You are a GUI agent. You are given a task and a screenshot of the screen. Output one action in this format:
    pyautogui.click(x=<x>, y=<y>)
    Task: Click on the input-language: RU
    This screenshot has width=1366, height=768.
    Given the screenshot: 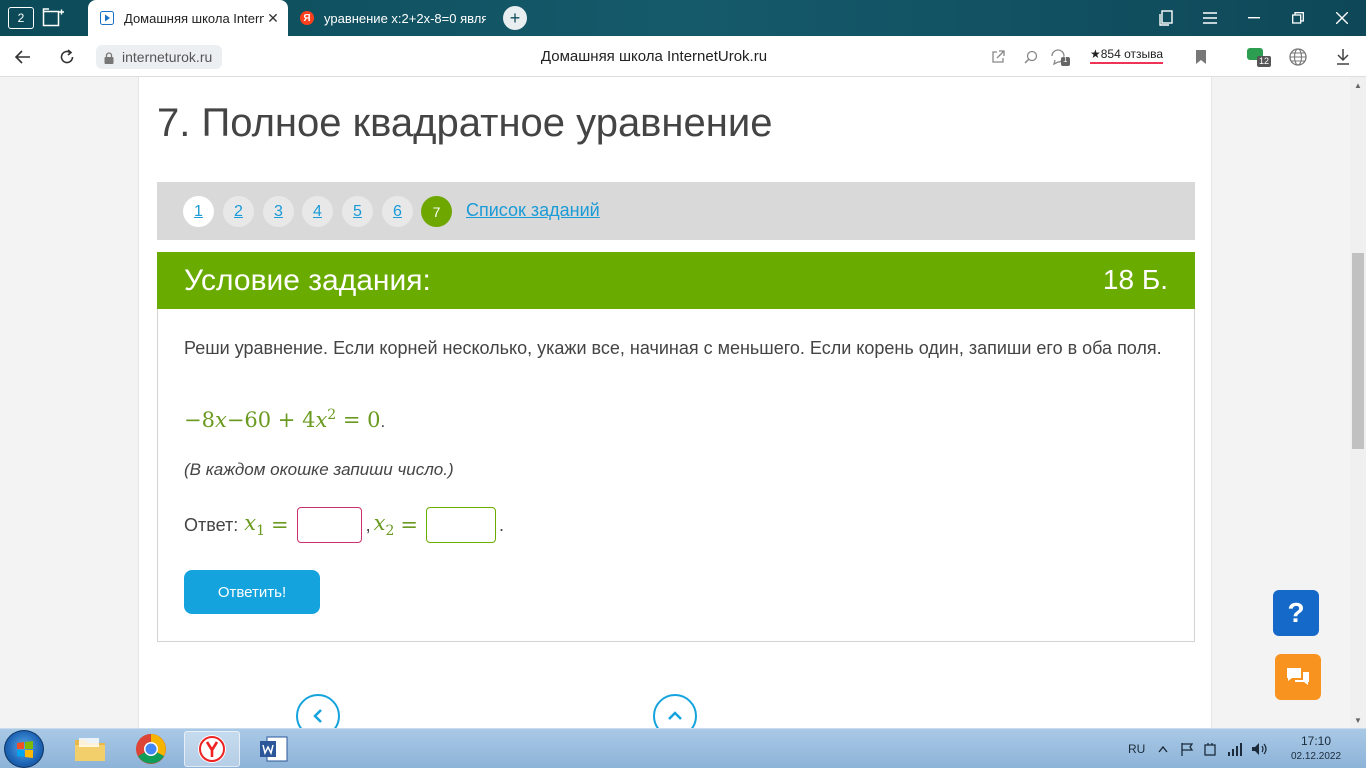 What is the action you would take?
    pyautogui.click(x=1136, y=748)
    